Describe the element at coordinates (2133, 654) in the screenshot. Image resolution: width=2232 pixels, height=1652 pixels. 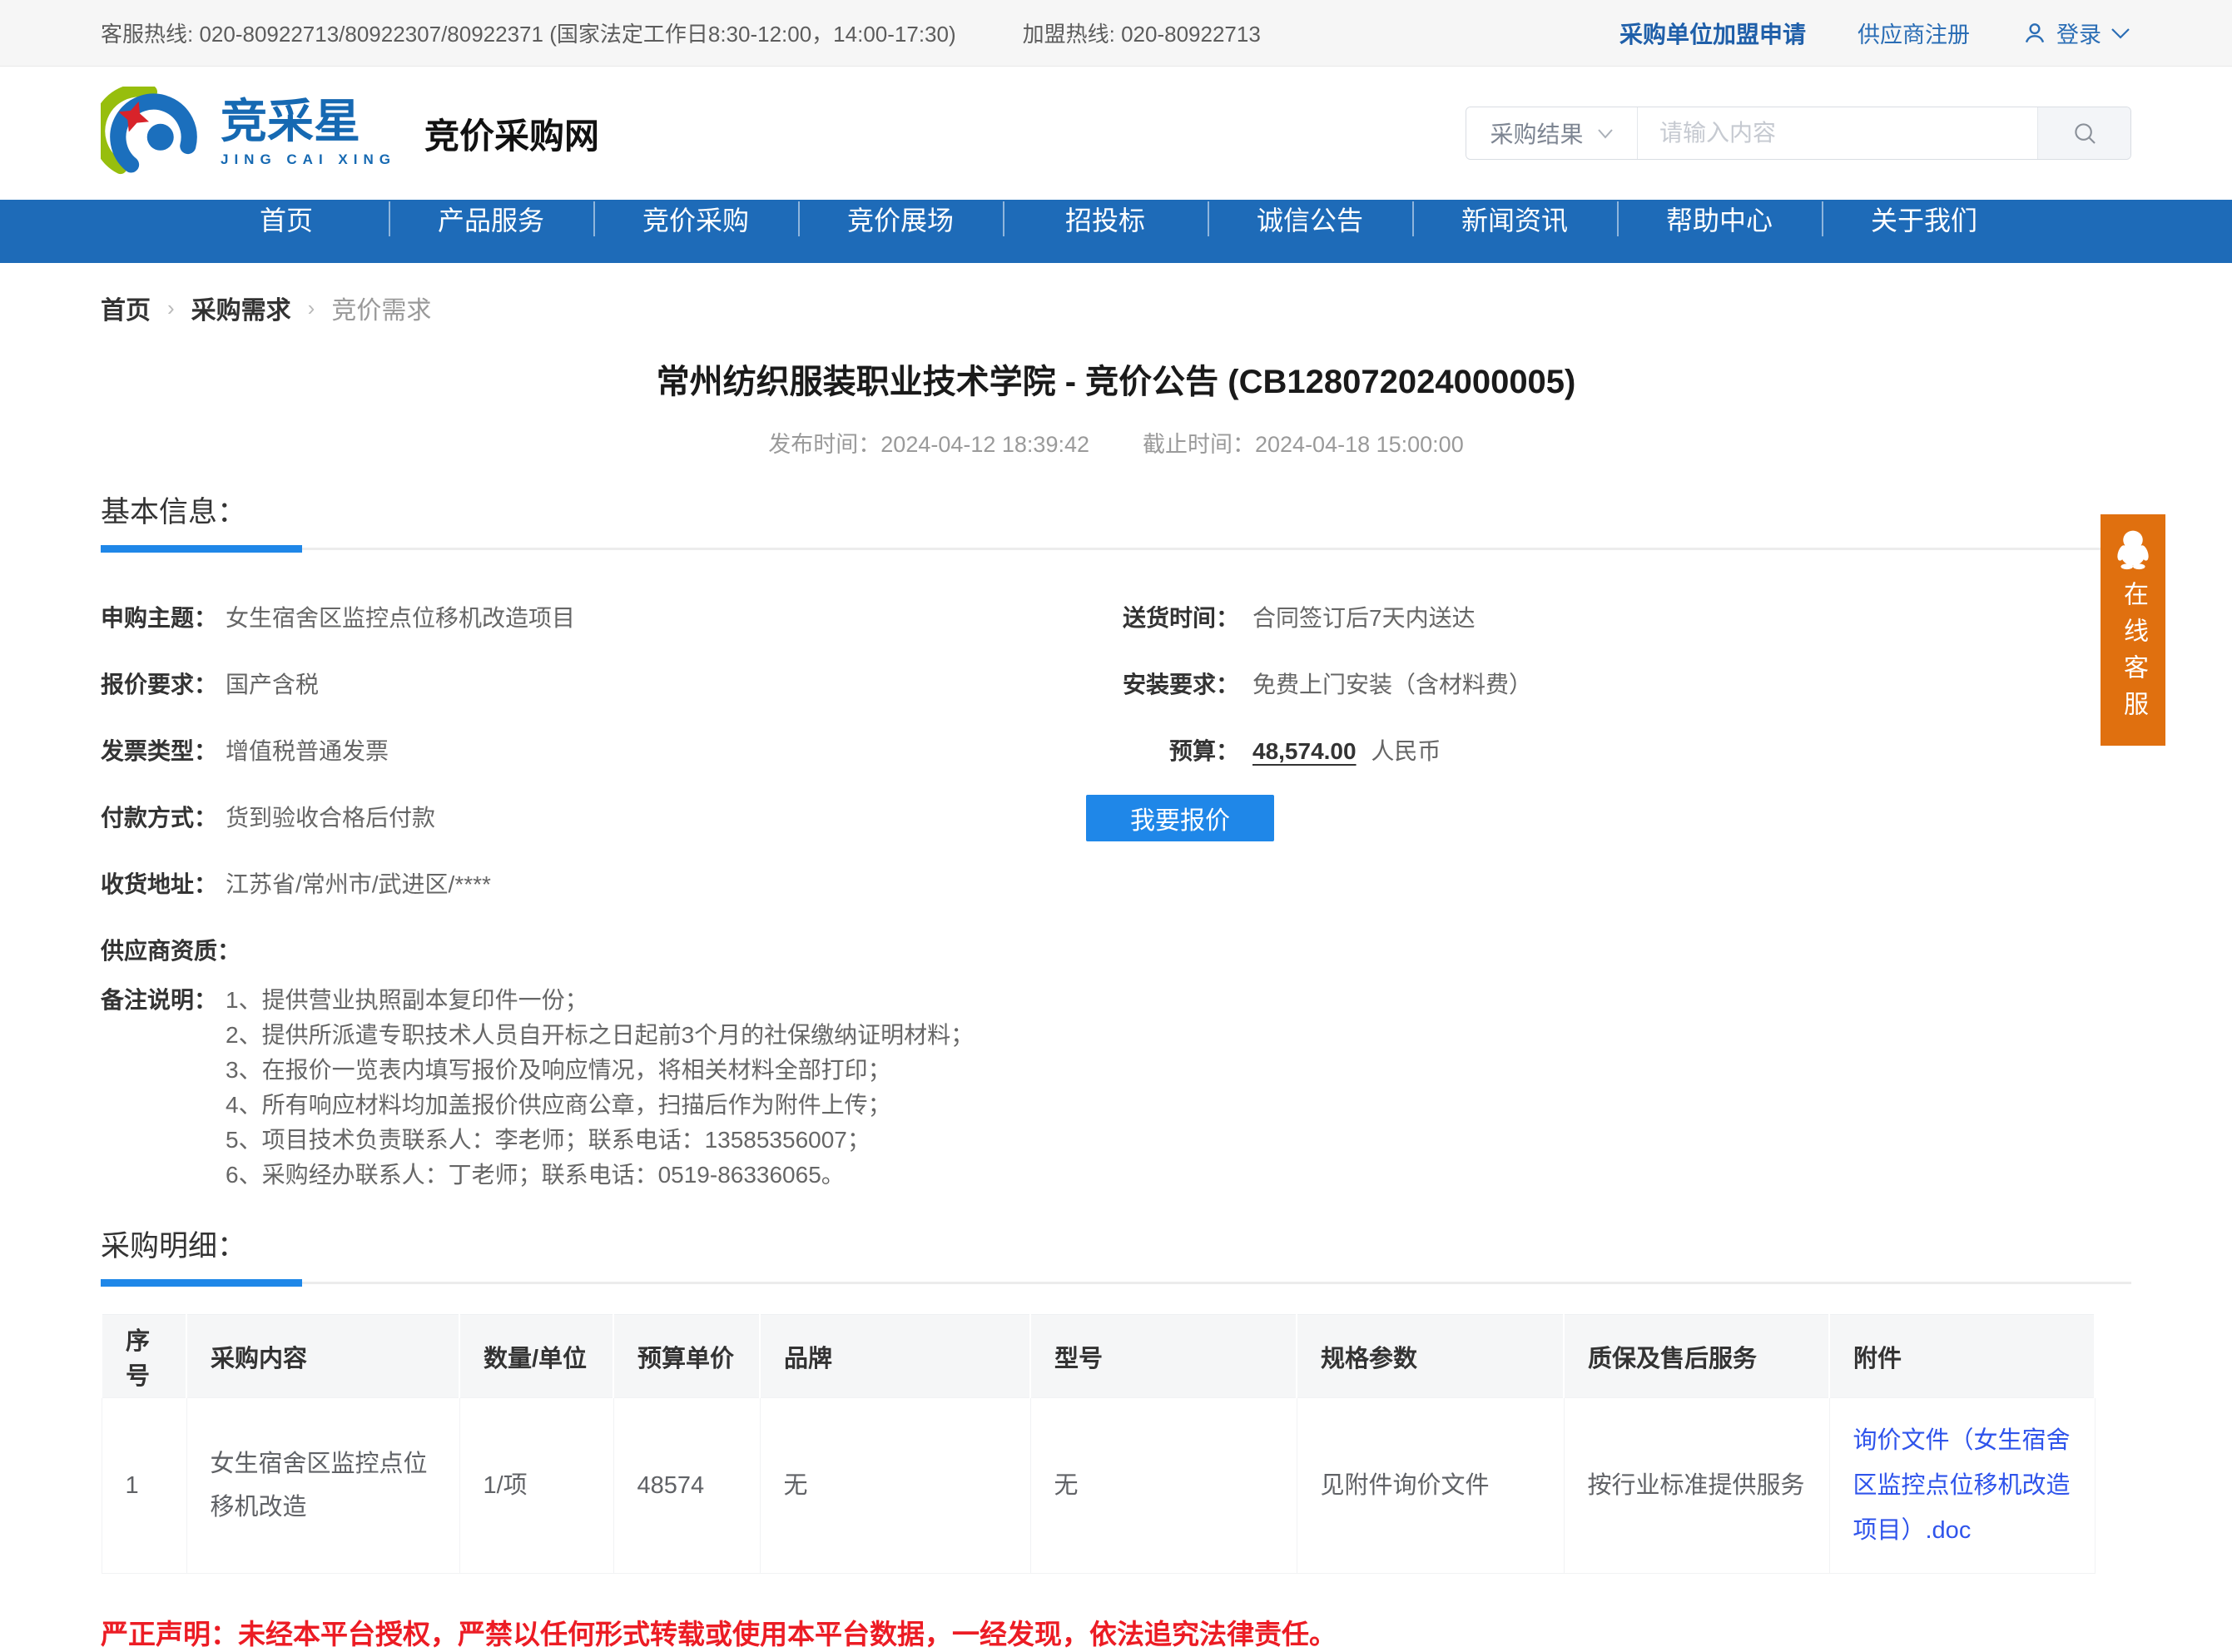
I see `customer-service-label: 在线客服` at that location.